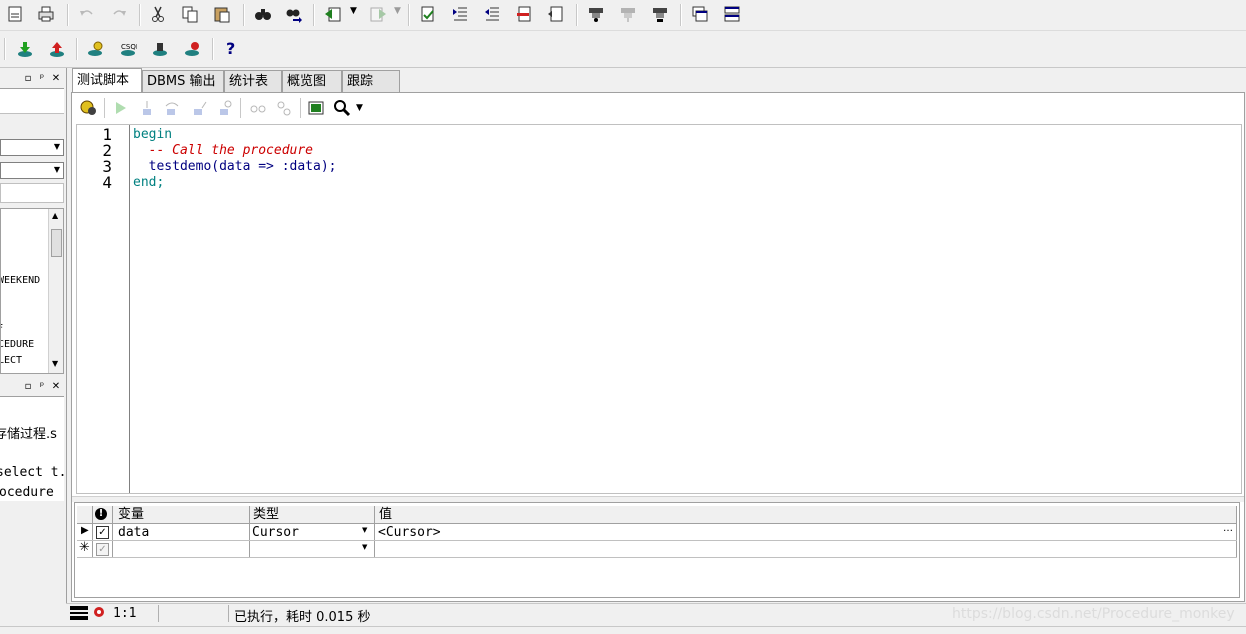  What do you see at coordinates (524, 14) in the screenshot?
I see `comment-icon` at bounding box center [524, 14].